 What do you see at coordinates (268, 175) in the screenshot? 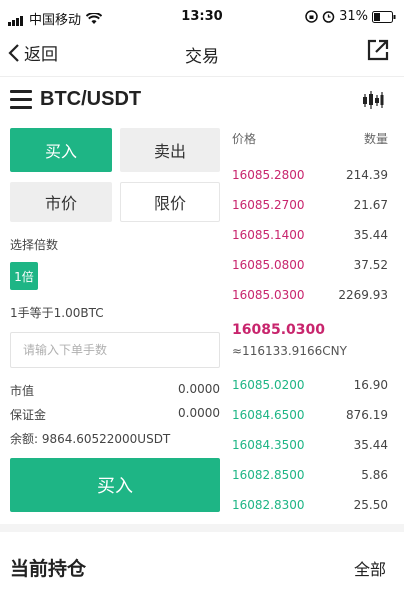
I see `ask-price: 16085.2800` at bounding box center [268, 175].